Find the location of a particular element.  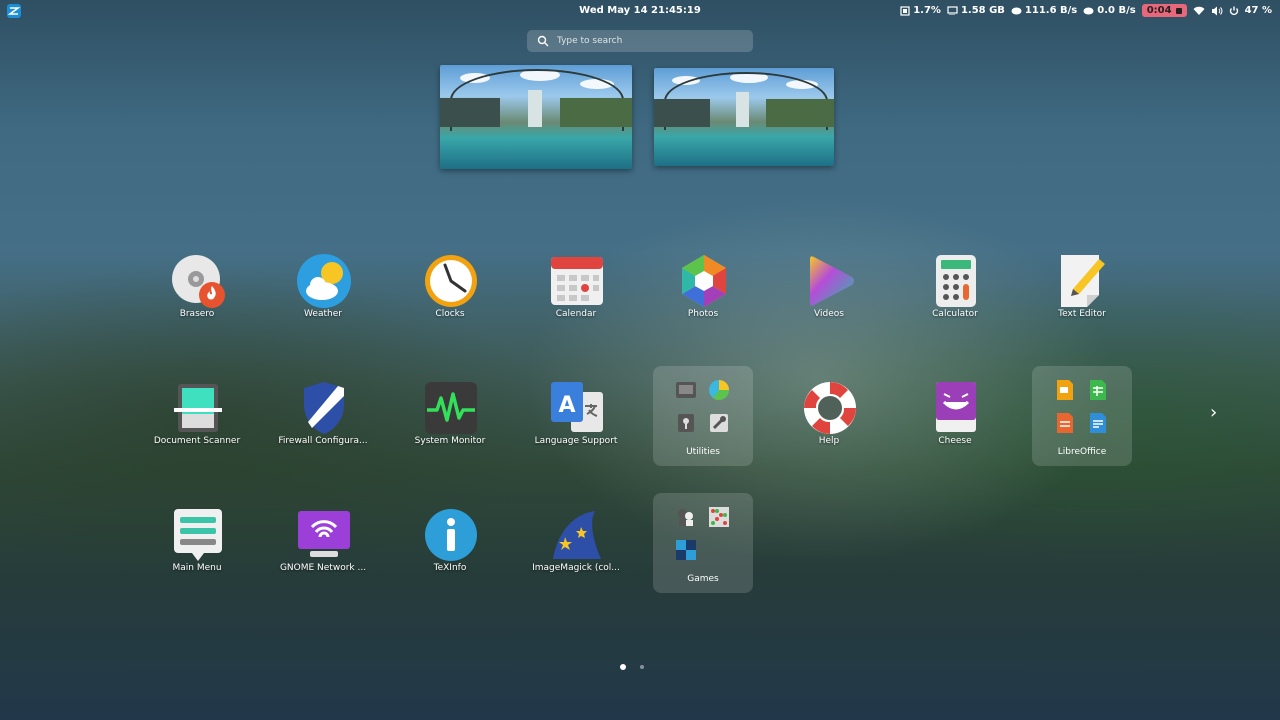

impress-icon is located at coordinates (1065, 390).